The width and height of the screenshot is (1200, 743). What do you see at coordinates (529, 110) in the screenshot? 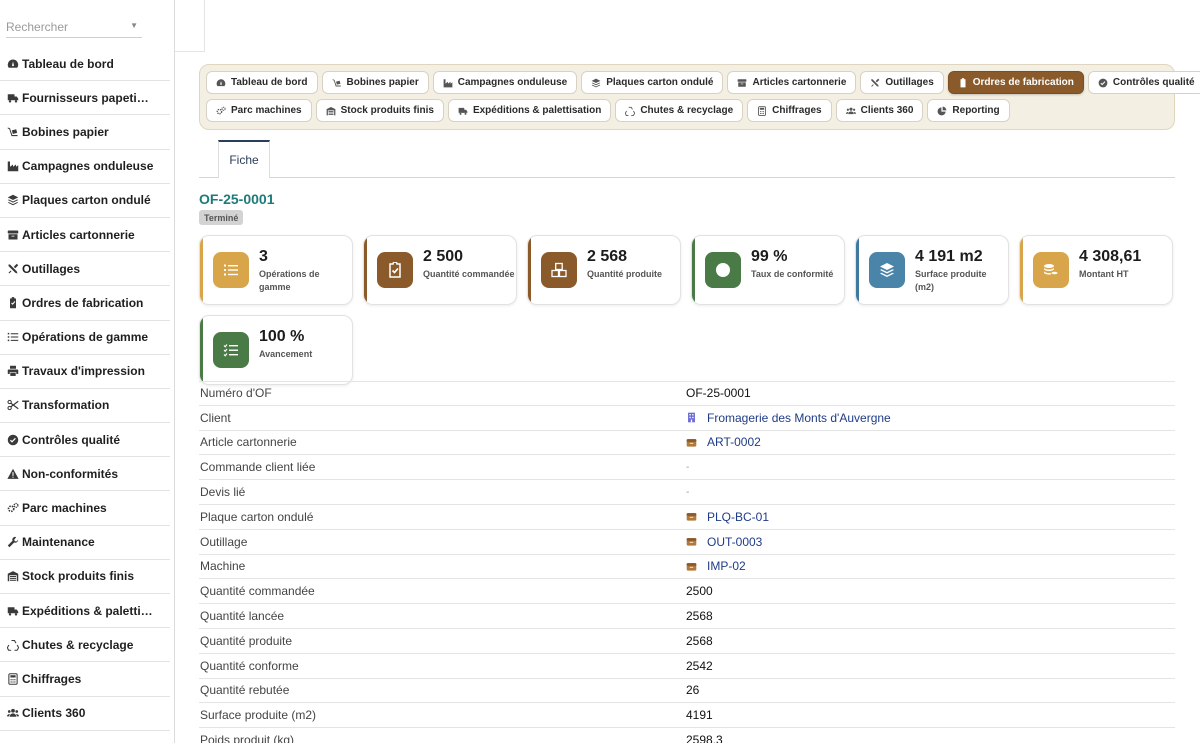
I see `module-tab-expeditions-palettisation: Expéditions & palettisation` at bounding box center [529, 110].